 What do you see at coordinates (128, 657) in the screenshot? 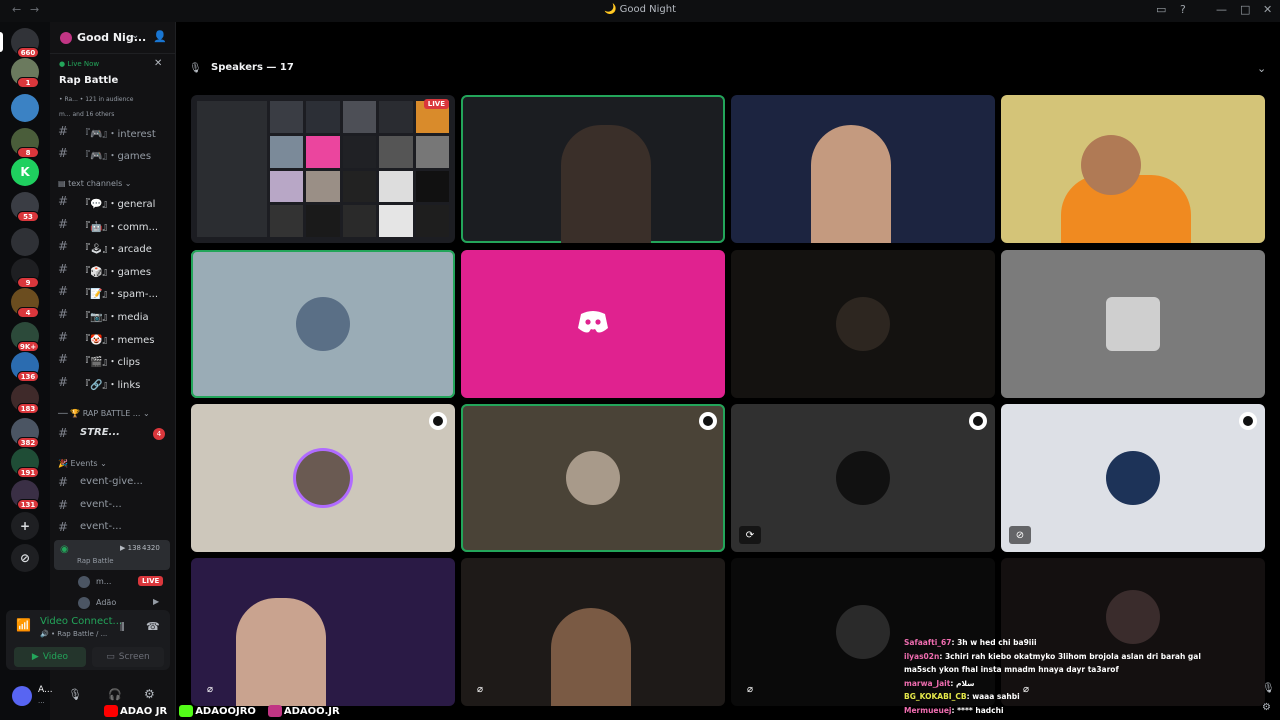
I see `screen-share-button: ▭ Screen` at bounding box center [128, 657].